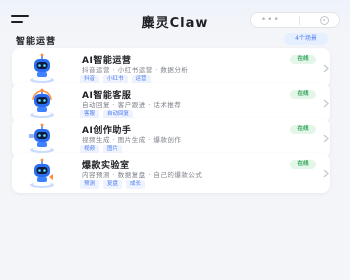 The height and width of the screenshot is (280, 350). What do you see at coordinates (175, 40) in the screenshot?
I see `section-header: 智能运营 4个场景` at bounding box center [175, 40].